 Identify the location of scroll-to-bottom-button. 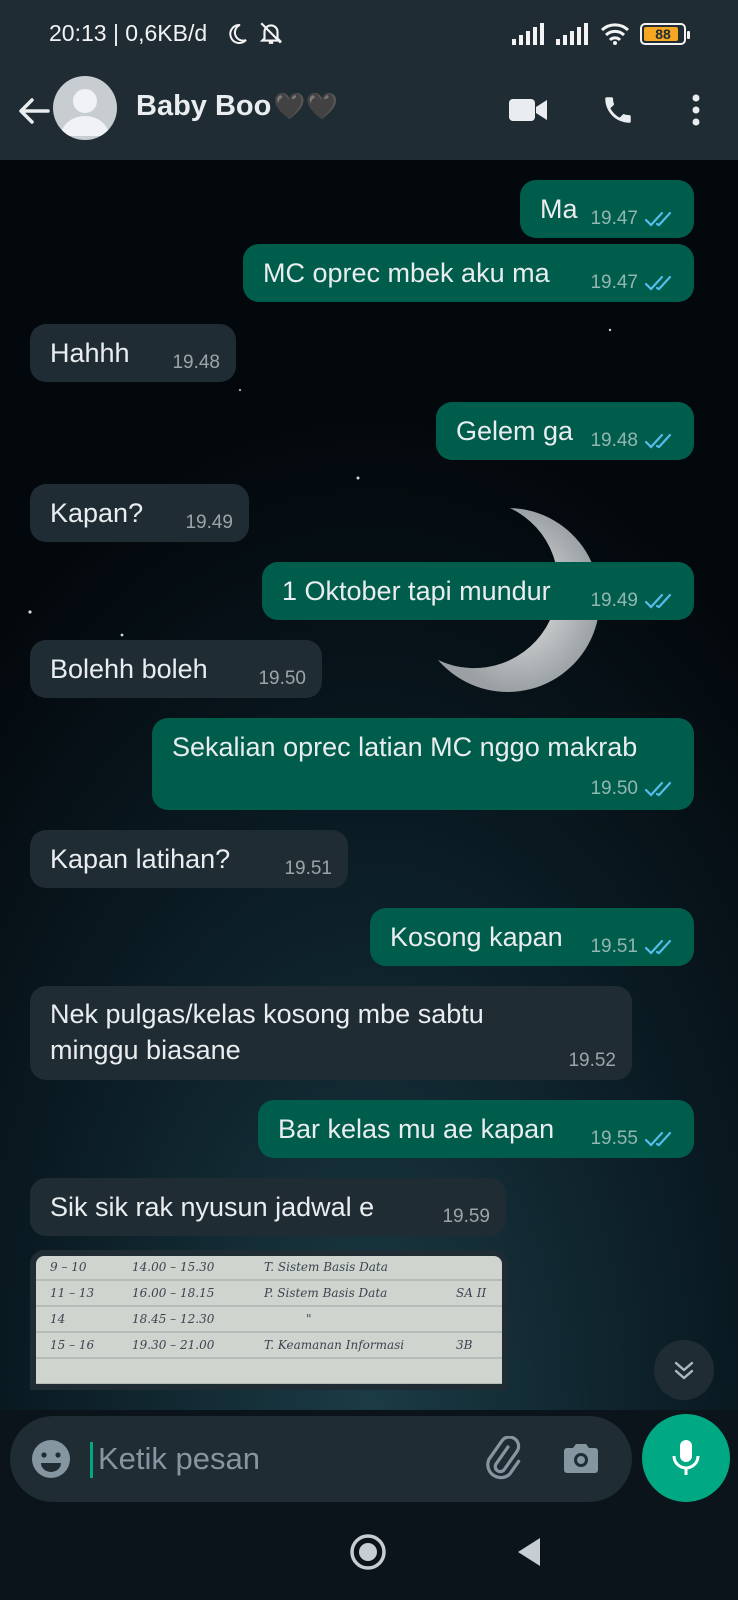
(684, 1370).